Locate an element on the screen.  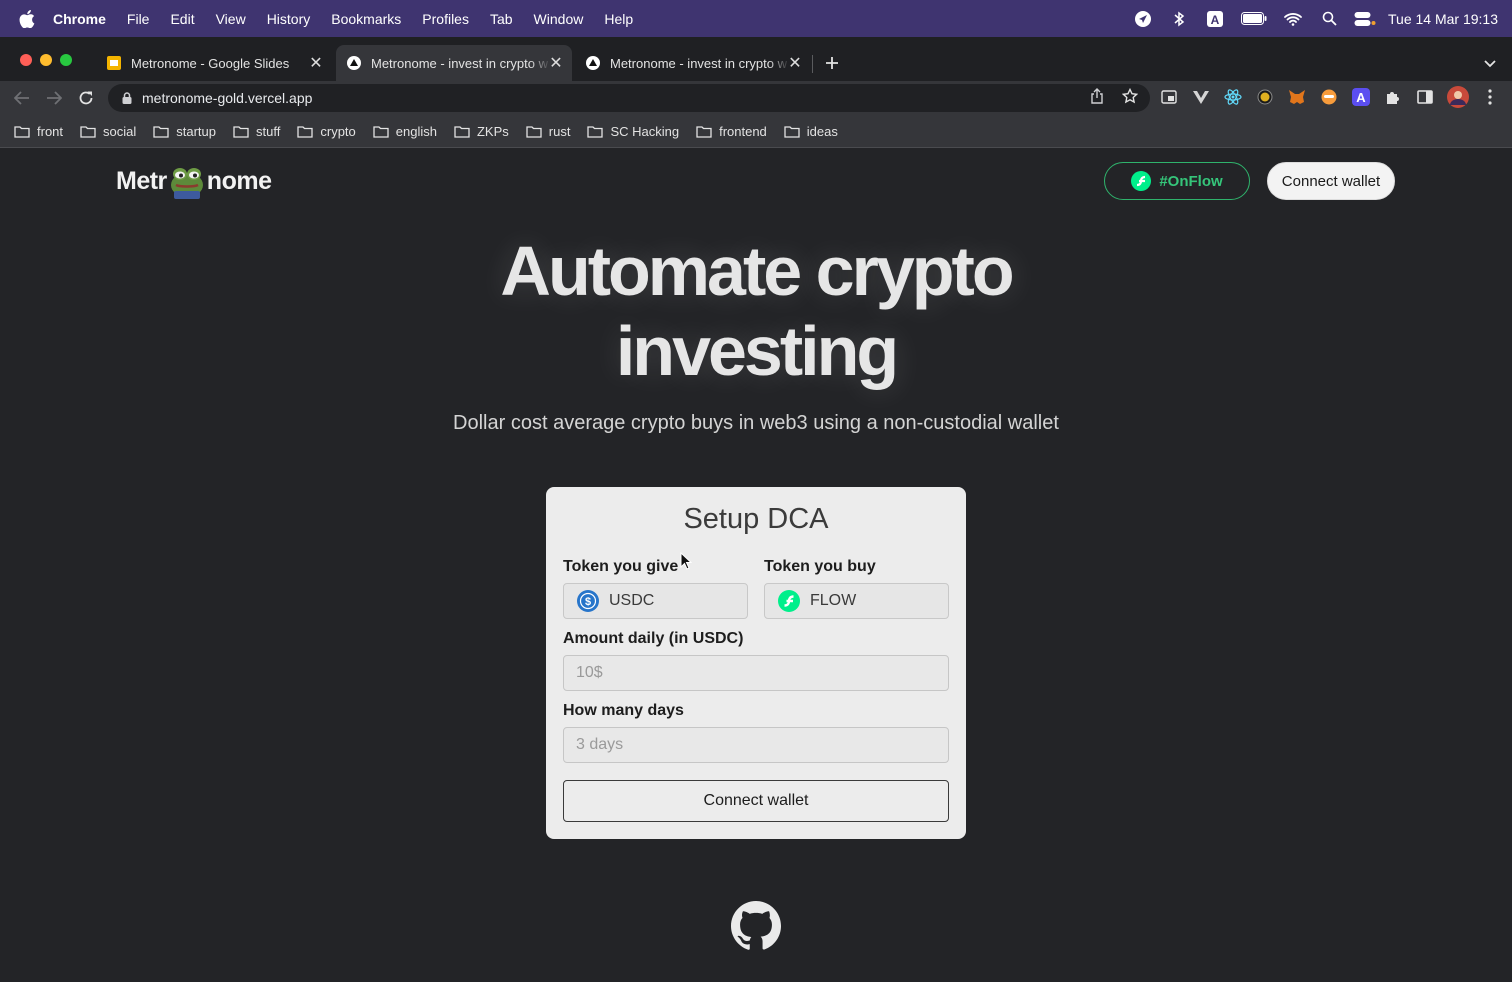
keyboard-input-icon: A is located at coordinates (1215, 19).